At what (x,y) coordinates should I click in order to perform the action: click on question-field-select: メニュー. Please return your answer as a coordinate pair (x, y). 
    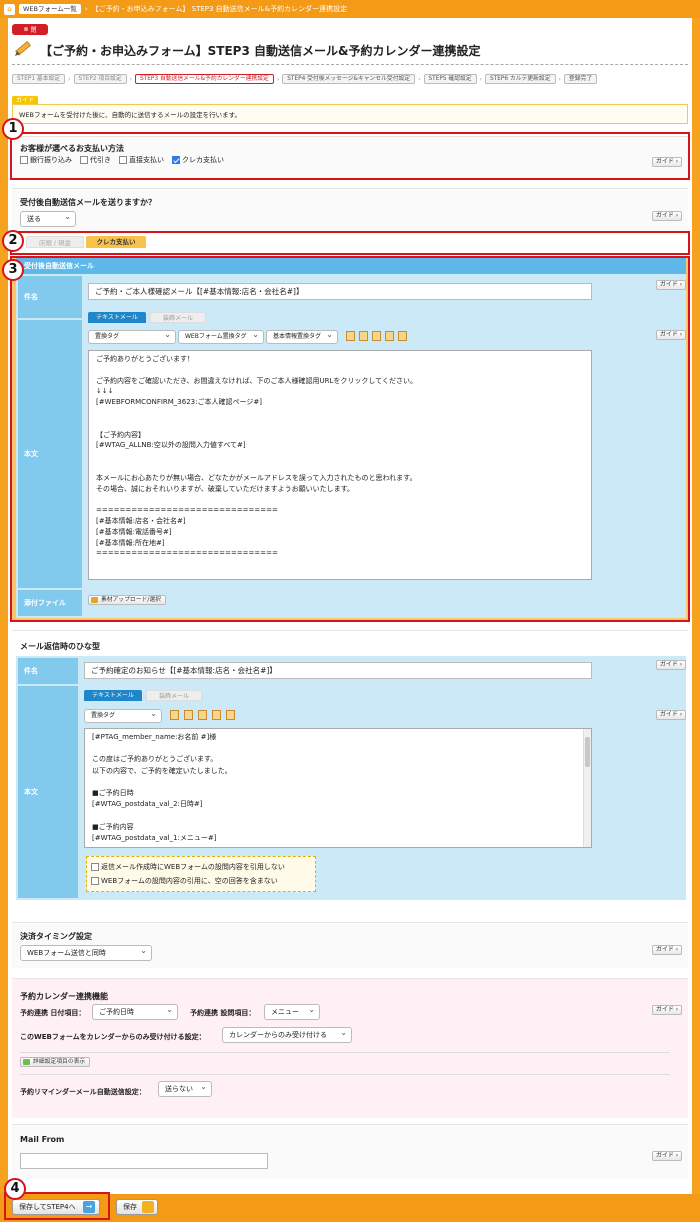
    Looking at the image, I should click on (292, 1011).